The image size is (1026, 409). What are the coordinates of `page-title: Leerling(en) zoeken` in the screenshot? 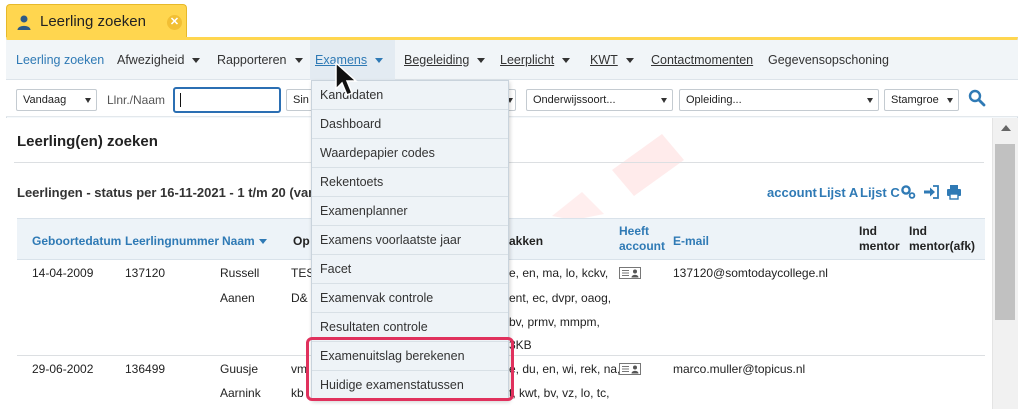 It's located at (87, 141).